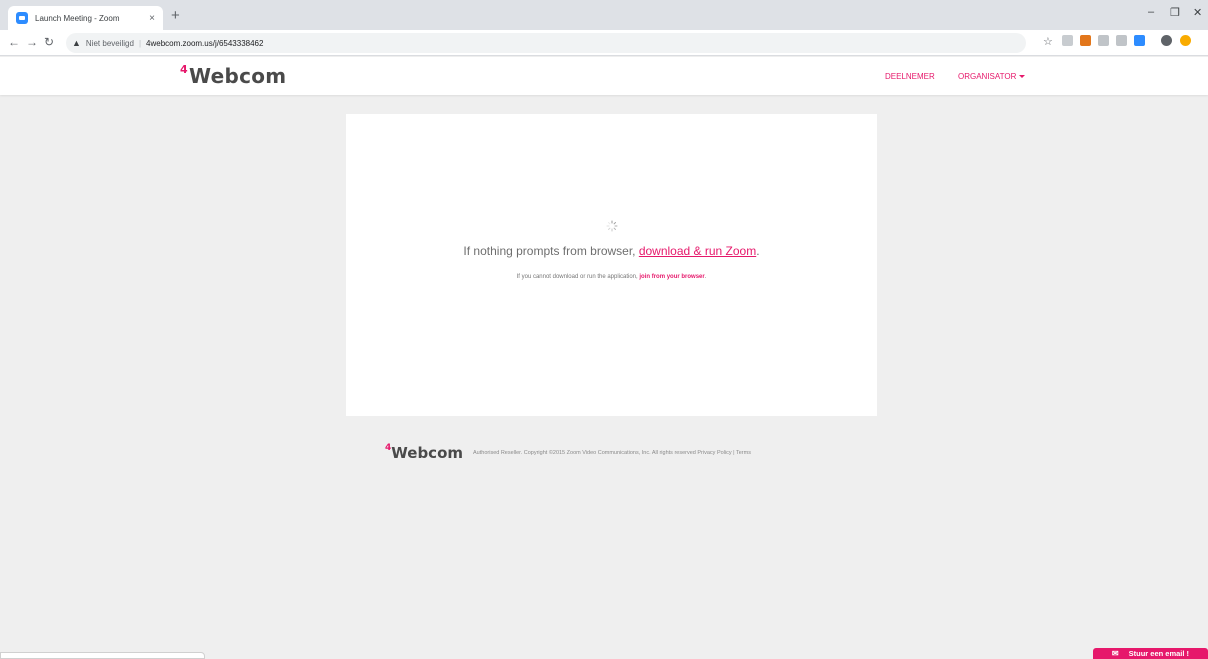 The height and width of the screenshot is (659, 1208). What do you see at coordinates (612, 226) in the screenshot?
I see `loading-spinner-icon` at bounding box center [612, 226].